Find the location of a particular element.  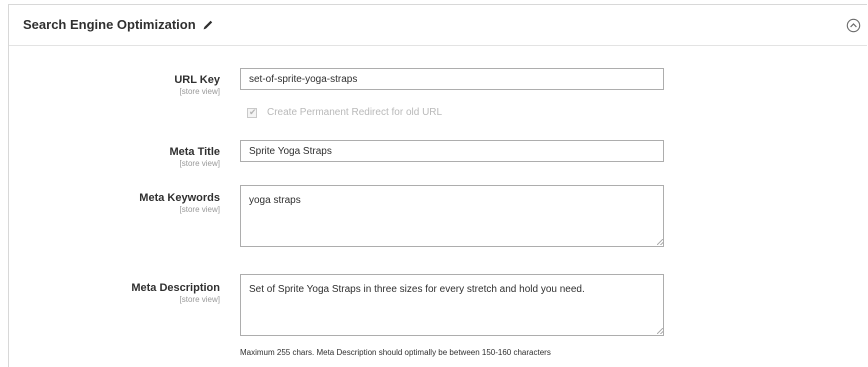

url-key-input is located at coordinates (452, 79).